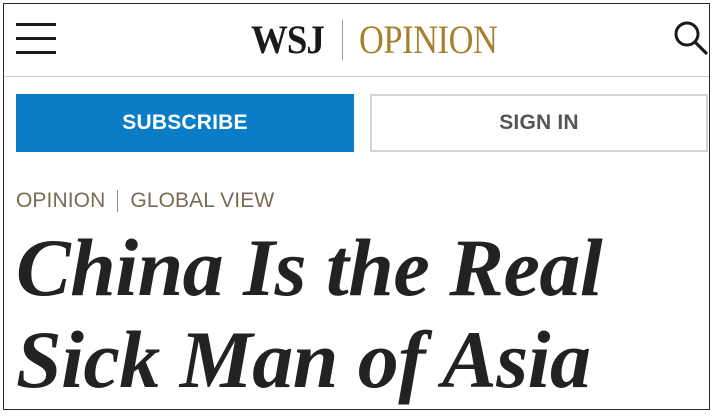 The width and height of the screenshot is (715, 416). What do you see at coordinates (60, 201) in the screenshot?
I see `section-link-opinion: OPINION` at bounding box center [60, 201].